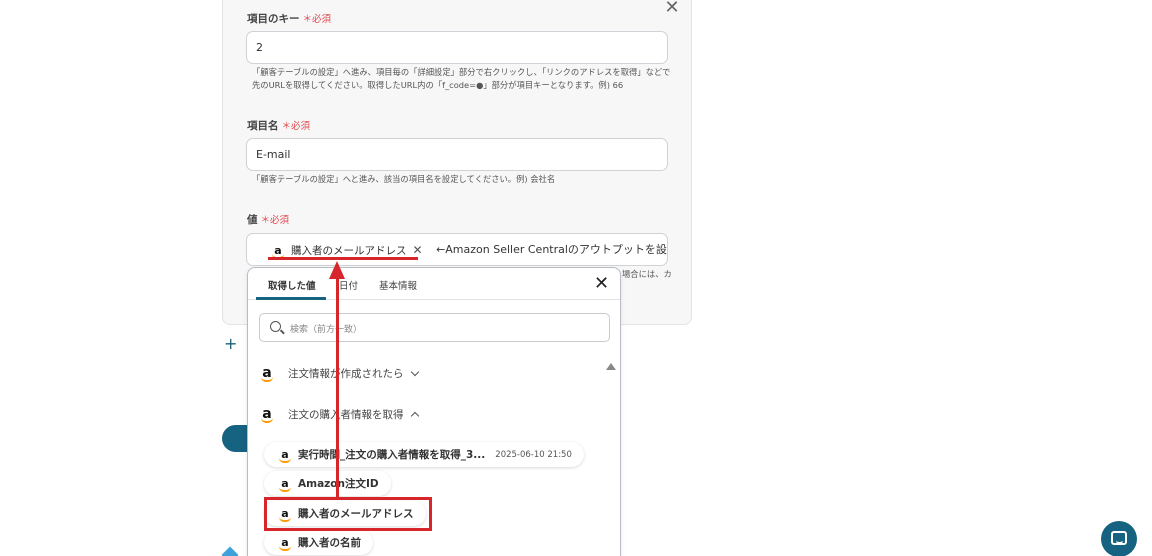 This screenshot has width=1152, height=556. Describe the element at coordinates (263, 126) in the screenshot. I see `name-label-text: 項目名` at that location.